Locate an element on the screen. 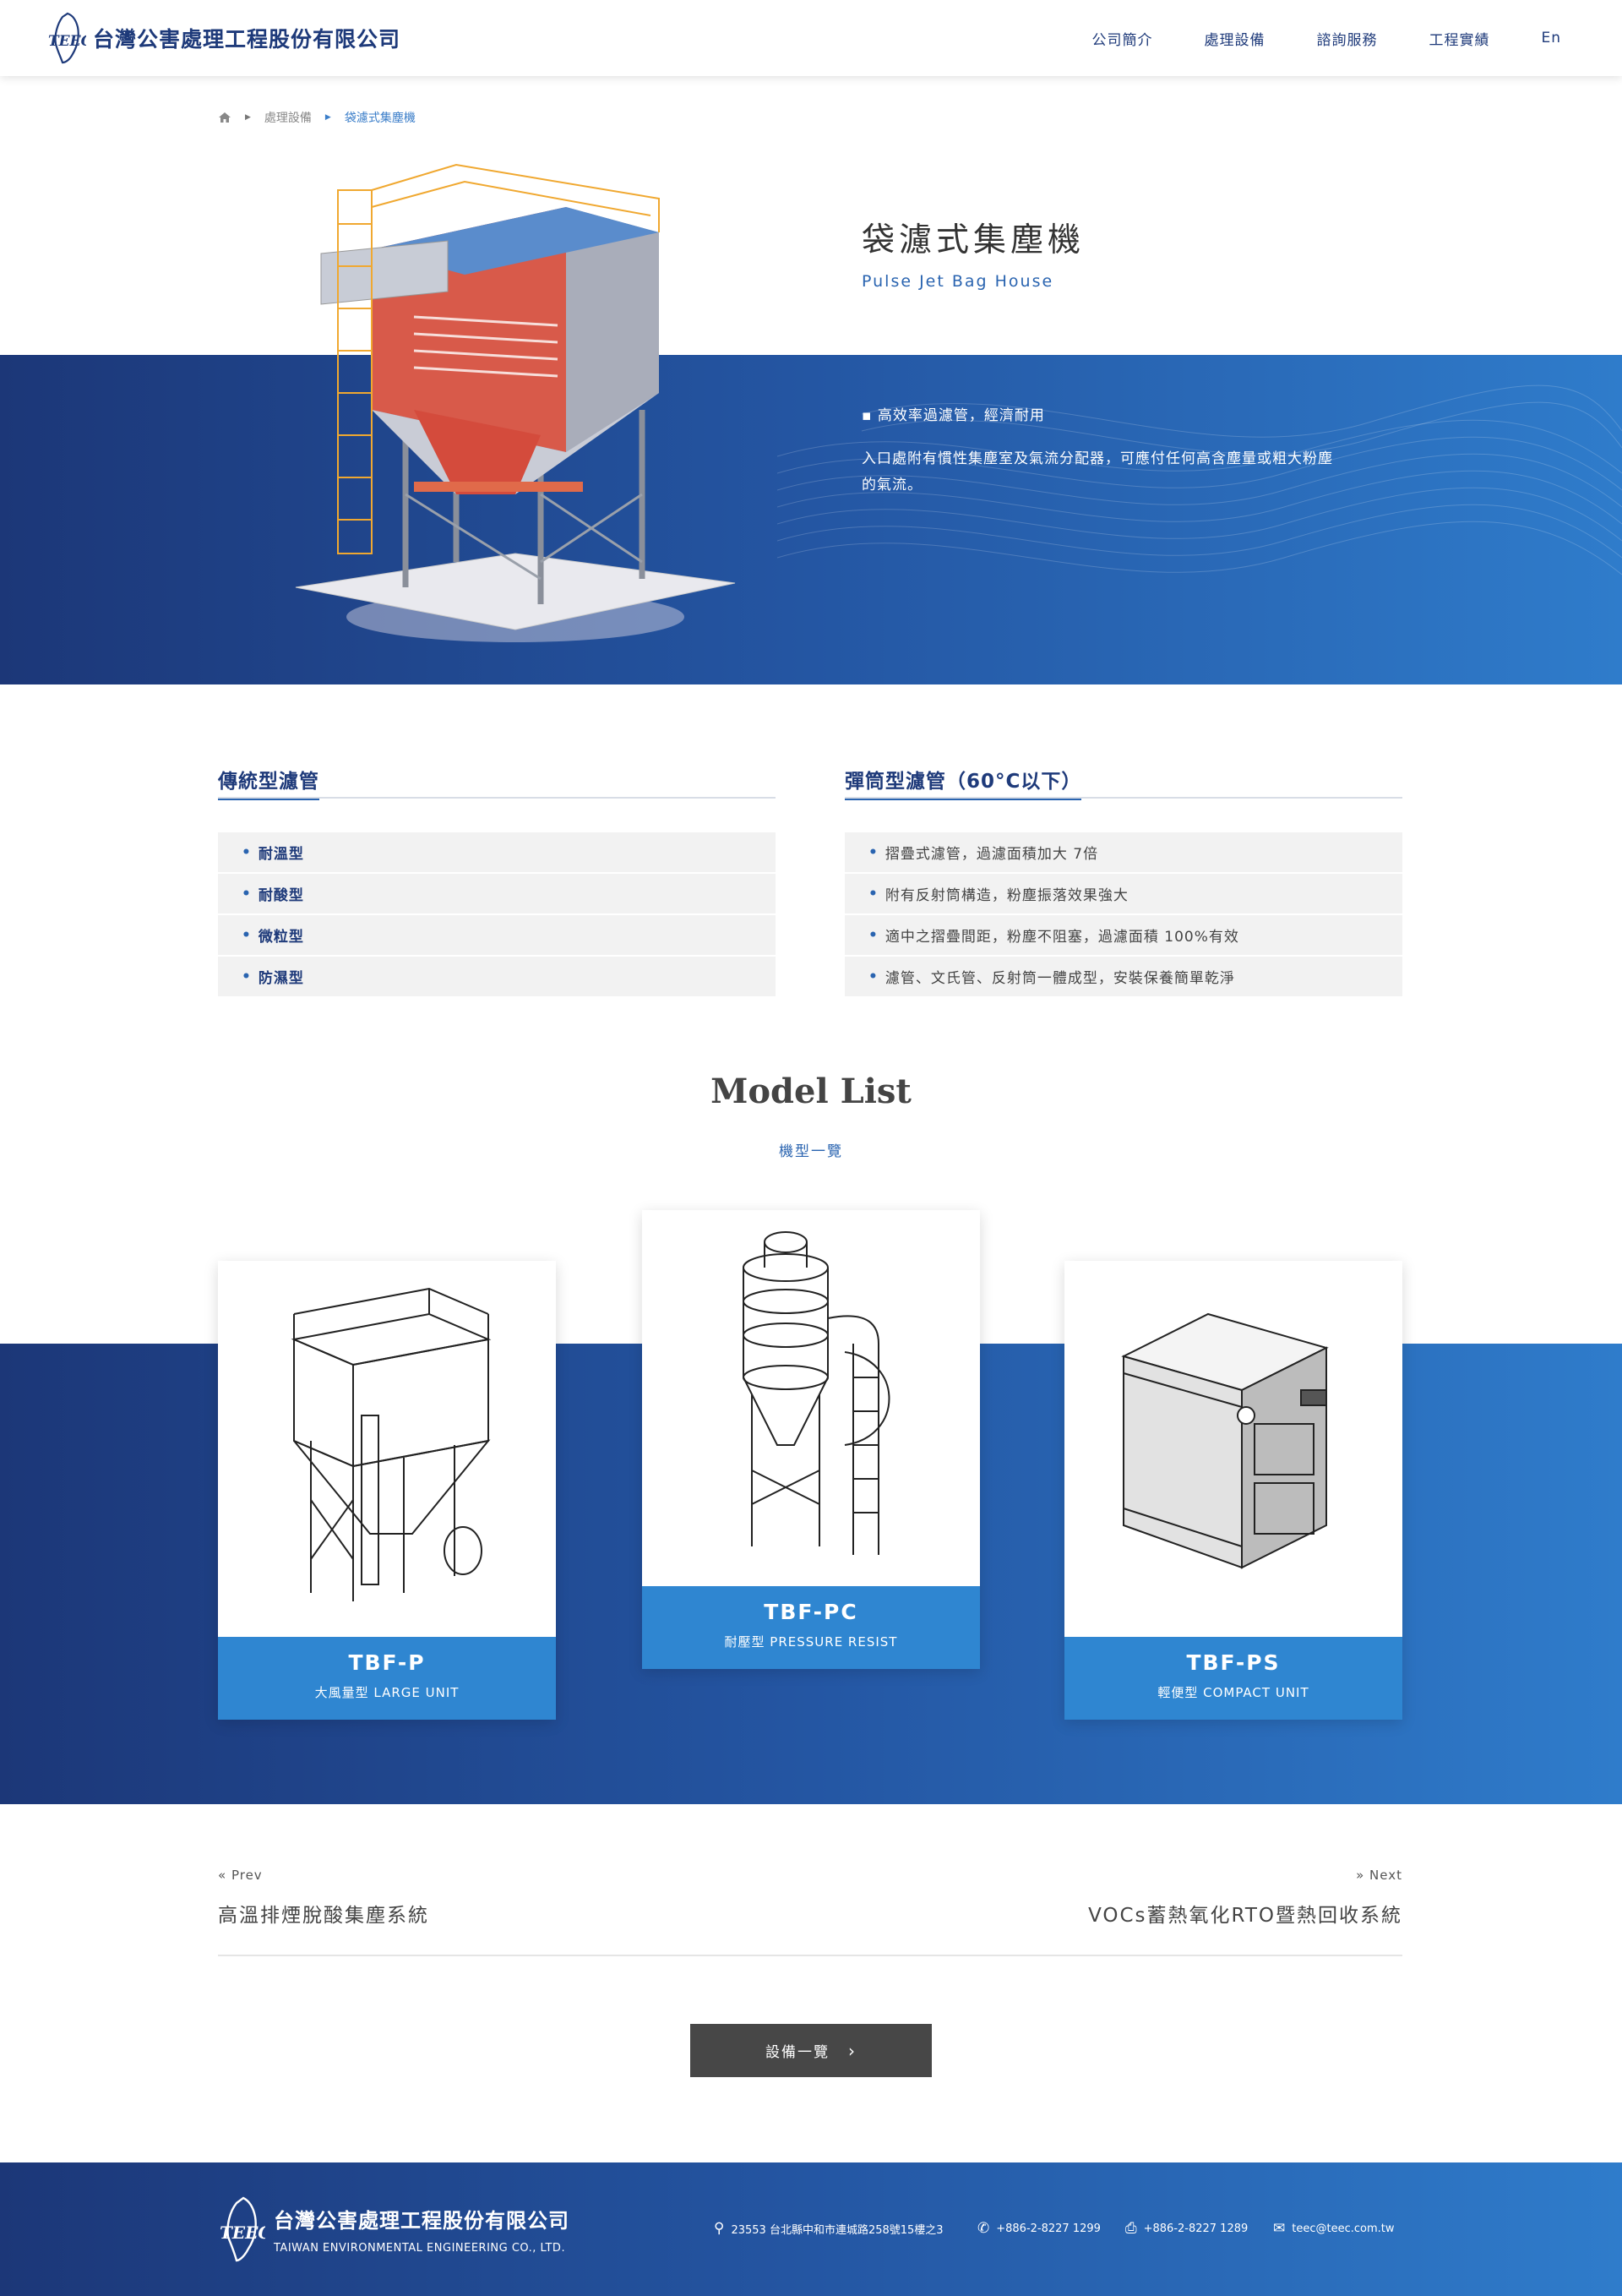 The image size is (1622, 2296). tbf-pc-drawing is located at coordinates (817, 1392).